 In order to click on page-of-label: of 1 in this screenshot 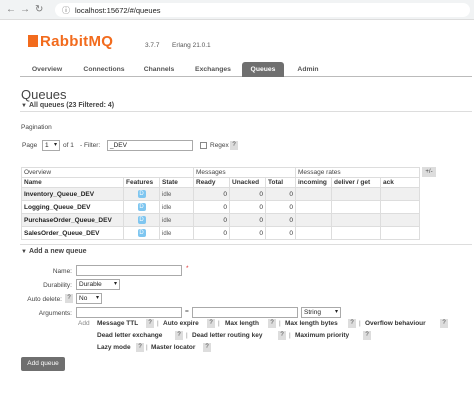, I will do `click(68, 145)`.